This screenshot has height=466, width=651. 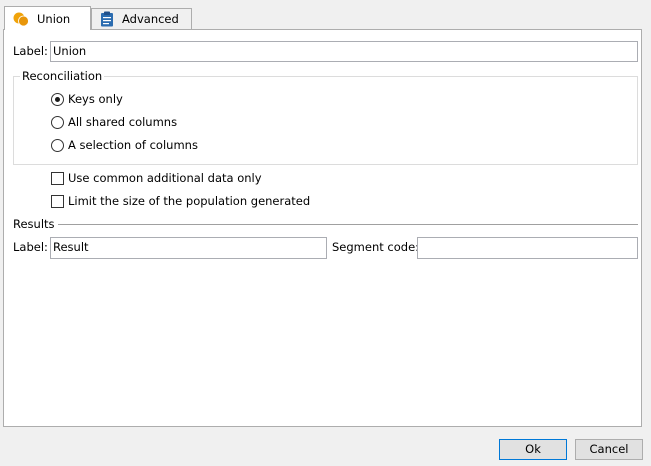 I want to click on cancel-button: Cancel, so click(x=609, y=449).